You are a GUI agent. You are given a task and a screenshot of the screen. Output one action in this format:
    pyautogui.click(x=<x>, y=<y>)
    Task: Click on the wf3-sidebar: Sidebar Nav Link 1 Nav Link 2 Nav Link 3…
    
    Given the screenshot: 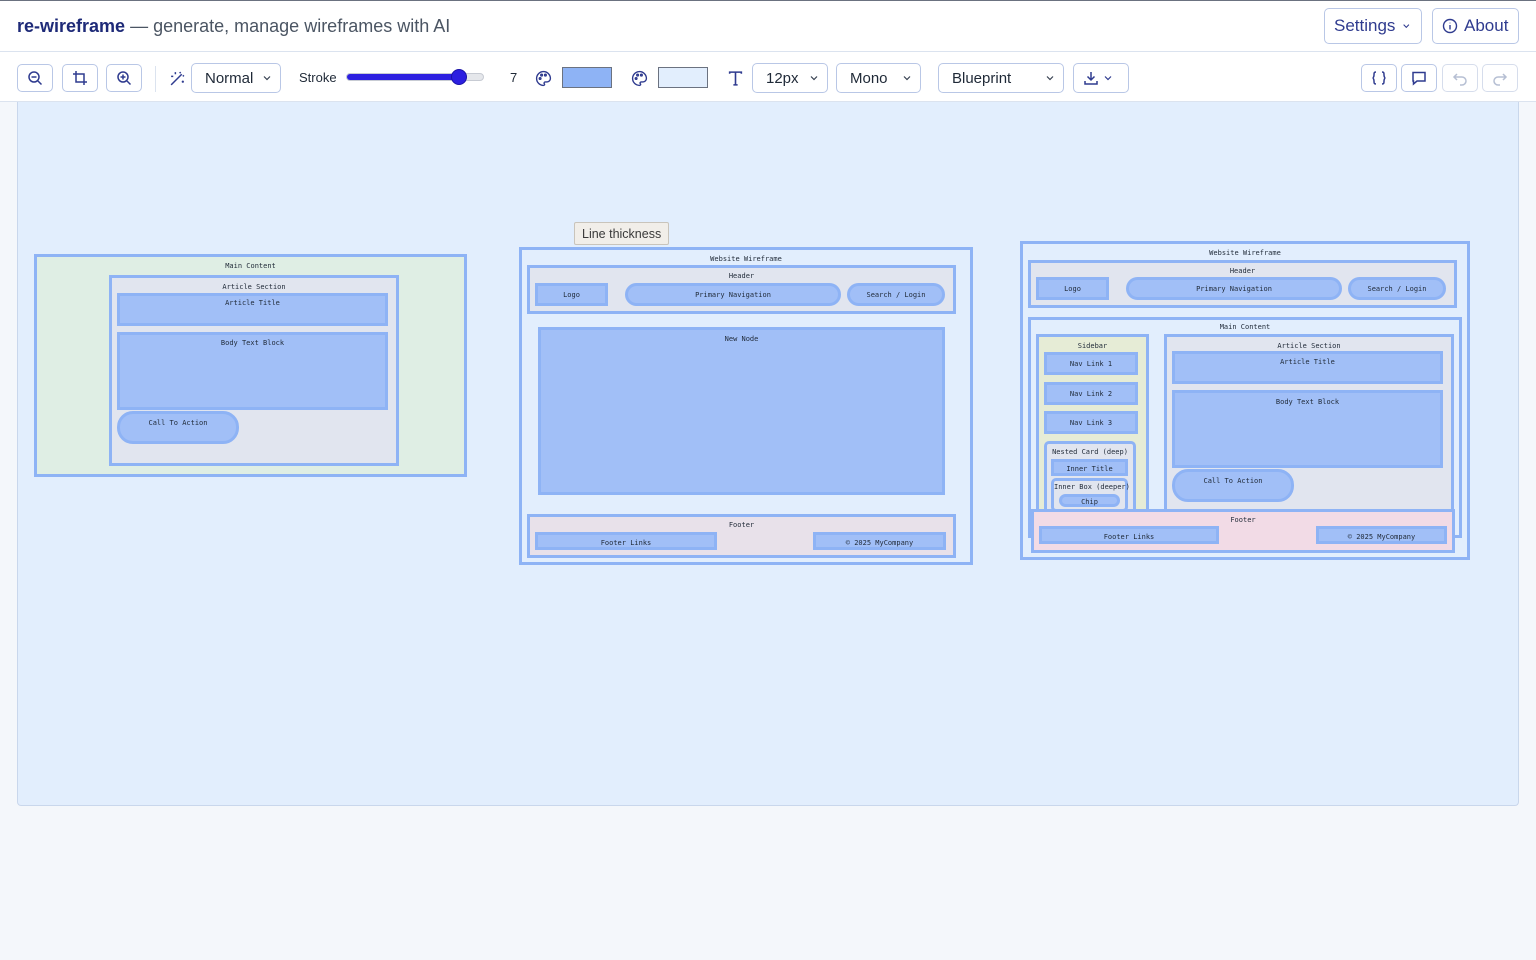 What is the action you would take?
    pyautogui.click(x=1092, y=430)
    